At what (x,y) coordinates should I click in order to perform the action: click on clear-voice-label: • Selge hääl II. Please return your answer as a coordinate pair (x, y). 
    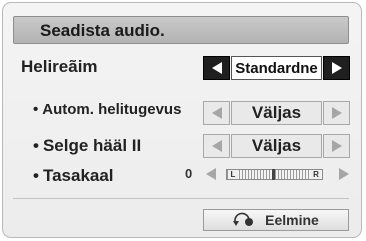
    Looking at the image, I should click on (87, 146).